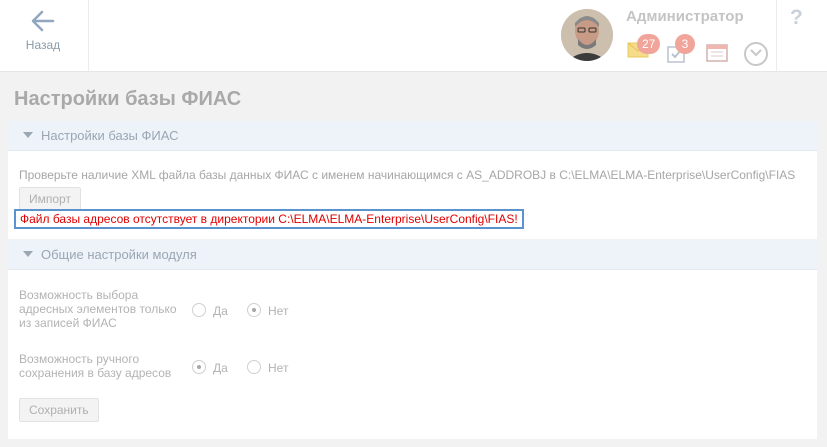 This screenshot has height=447, width=827. What do you see at coordinates (110, 135) in the screenshot?
I see `fias-settings-title: Настройки базы ФИАС` at bounding box center [110, 135].